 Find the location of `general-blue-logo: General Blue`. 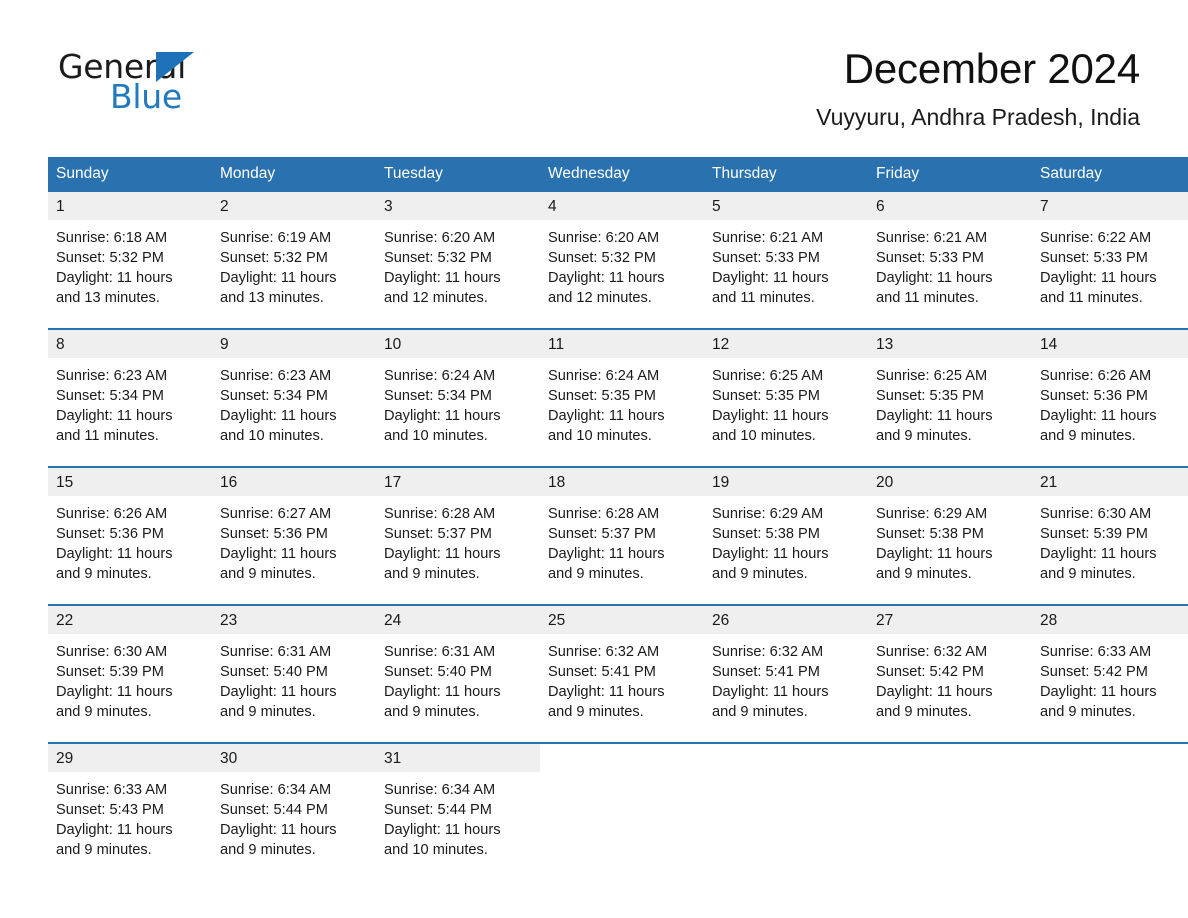

general-blue-logo: General Blue is located at coordinates (138, 79).